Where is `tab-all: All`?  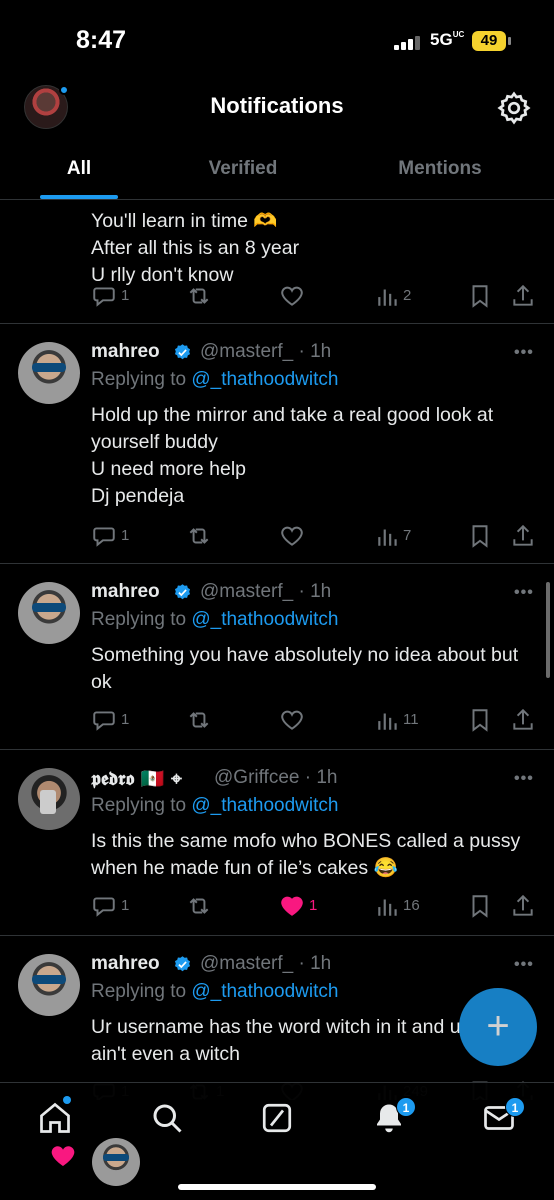 tab-all: All is located at coordinates (79, 169).